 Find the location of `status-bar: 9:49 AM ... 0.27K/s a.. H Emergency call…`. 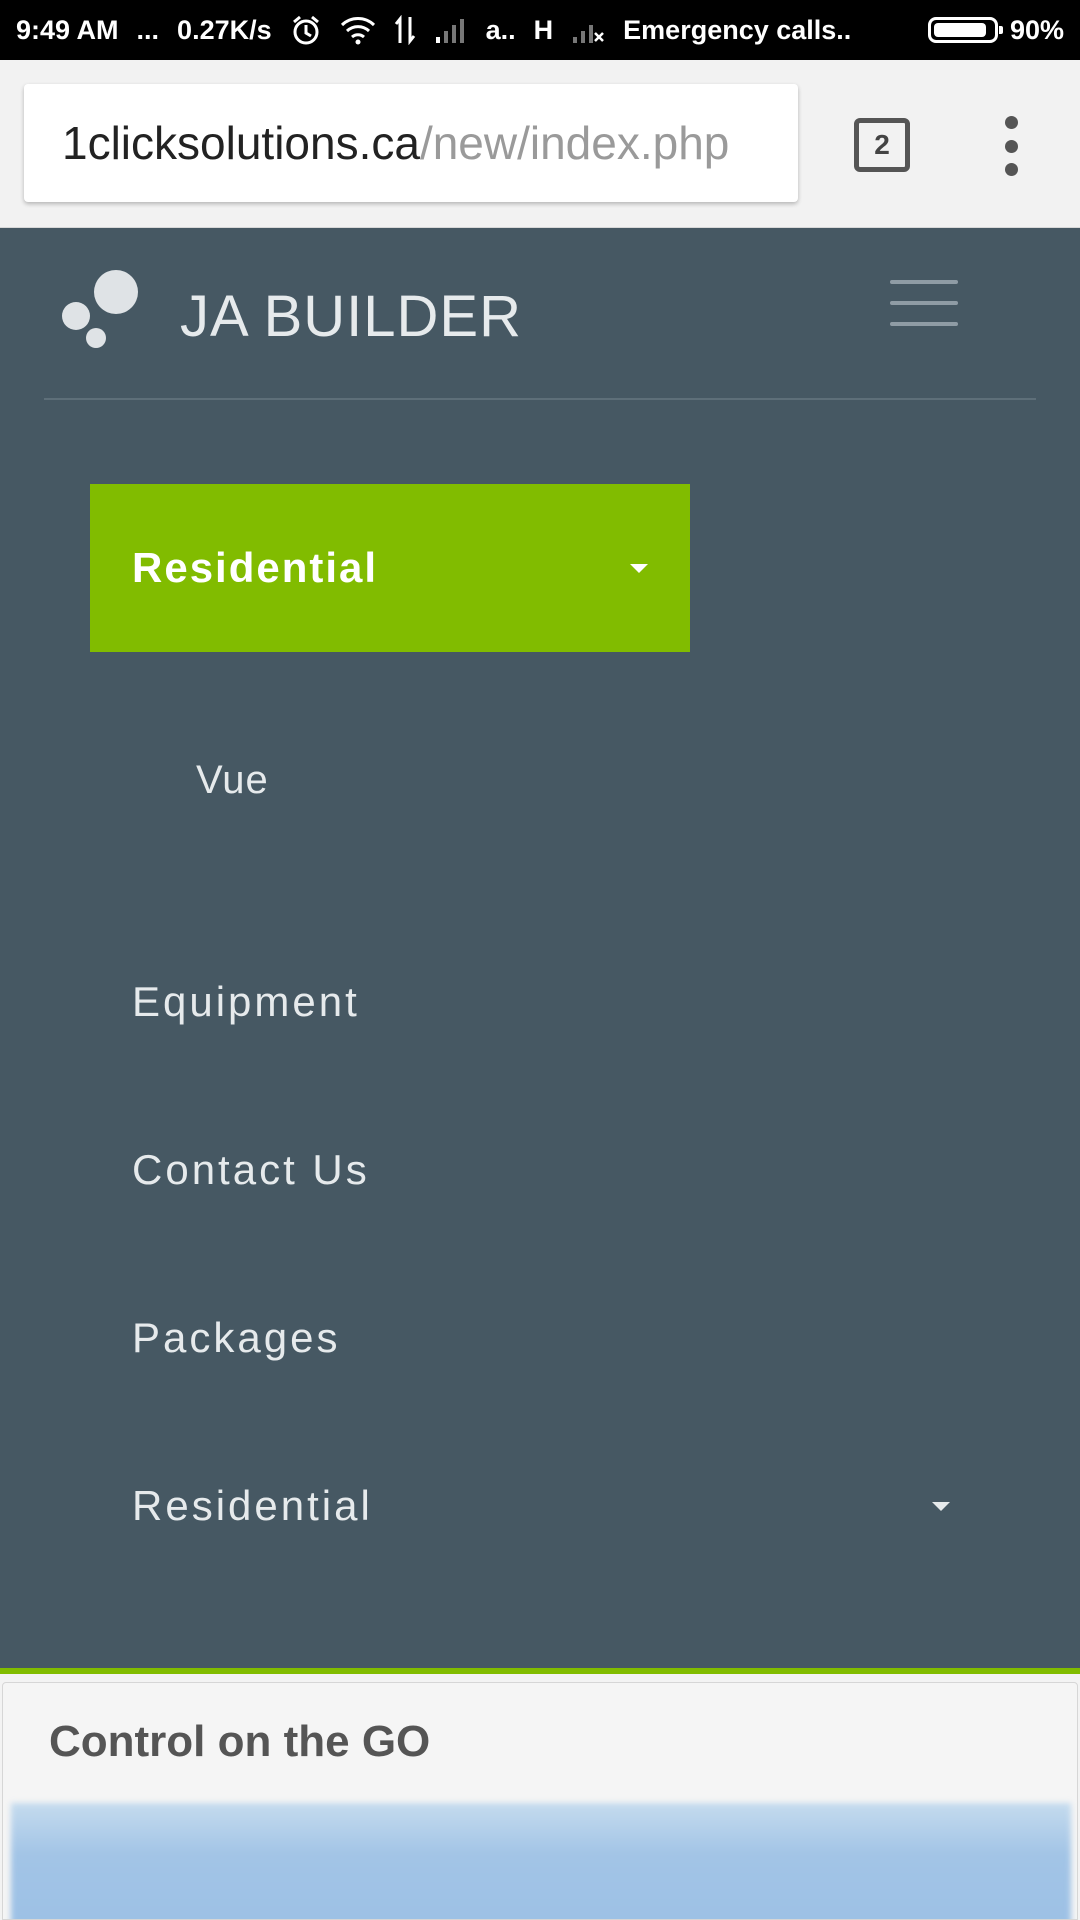

status-bar: 9:49 AM ... 0.27K/s a.. H Emergency call… is located at coordinates (540, 30).